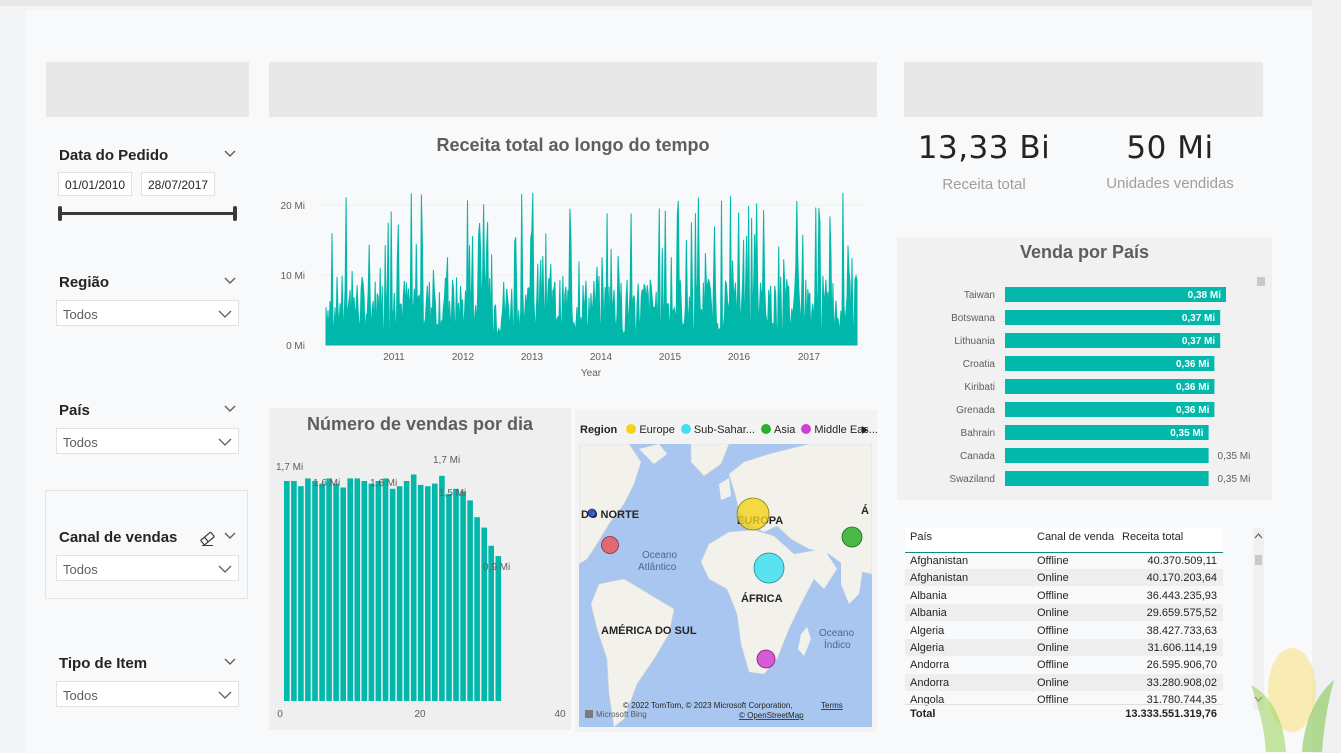  Describe the element at coordinates (1234, 456) in the screenshot. I see `country-bar-data-label: 0,35 Mi` at that location.